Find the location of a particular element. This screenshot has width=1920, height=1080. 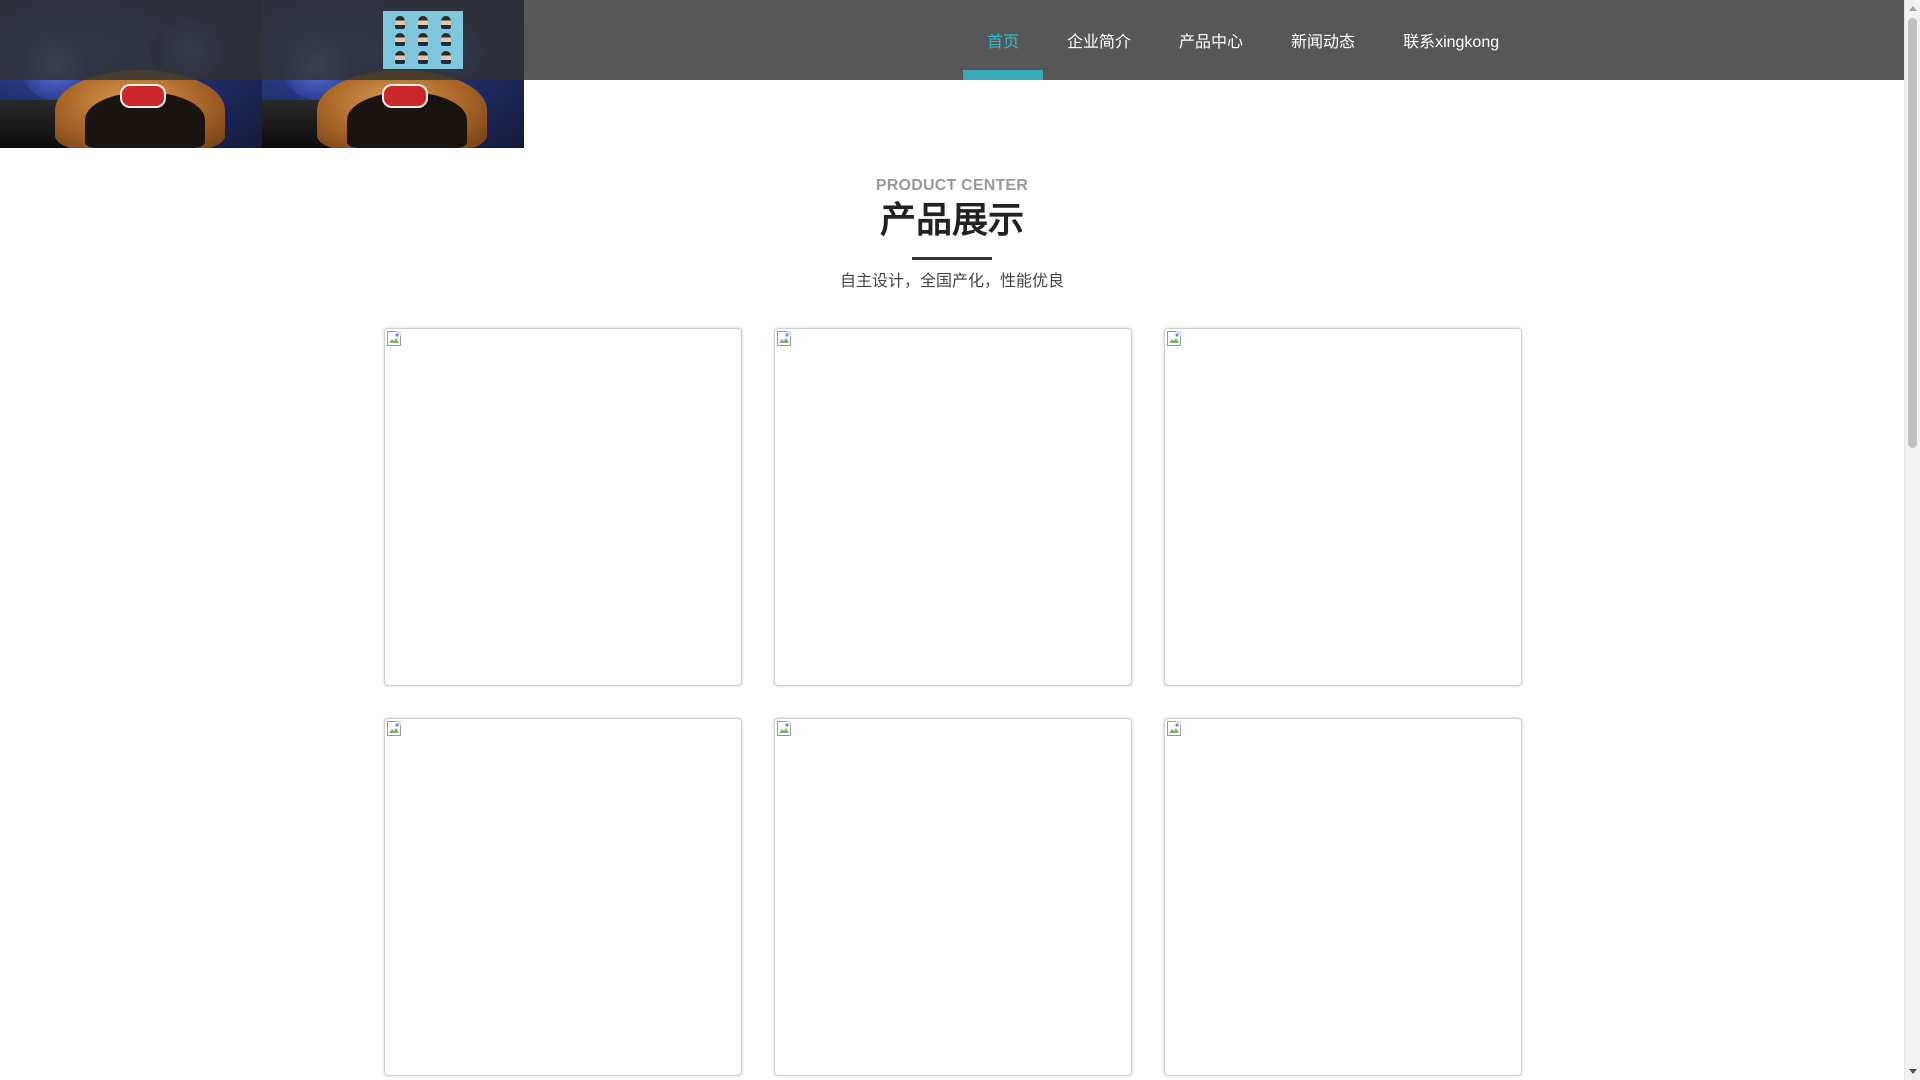

page-scrollbar is located at coordinates (1912, 540).